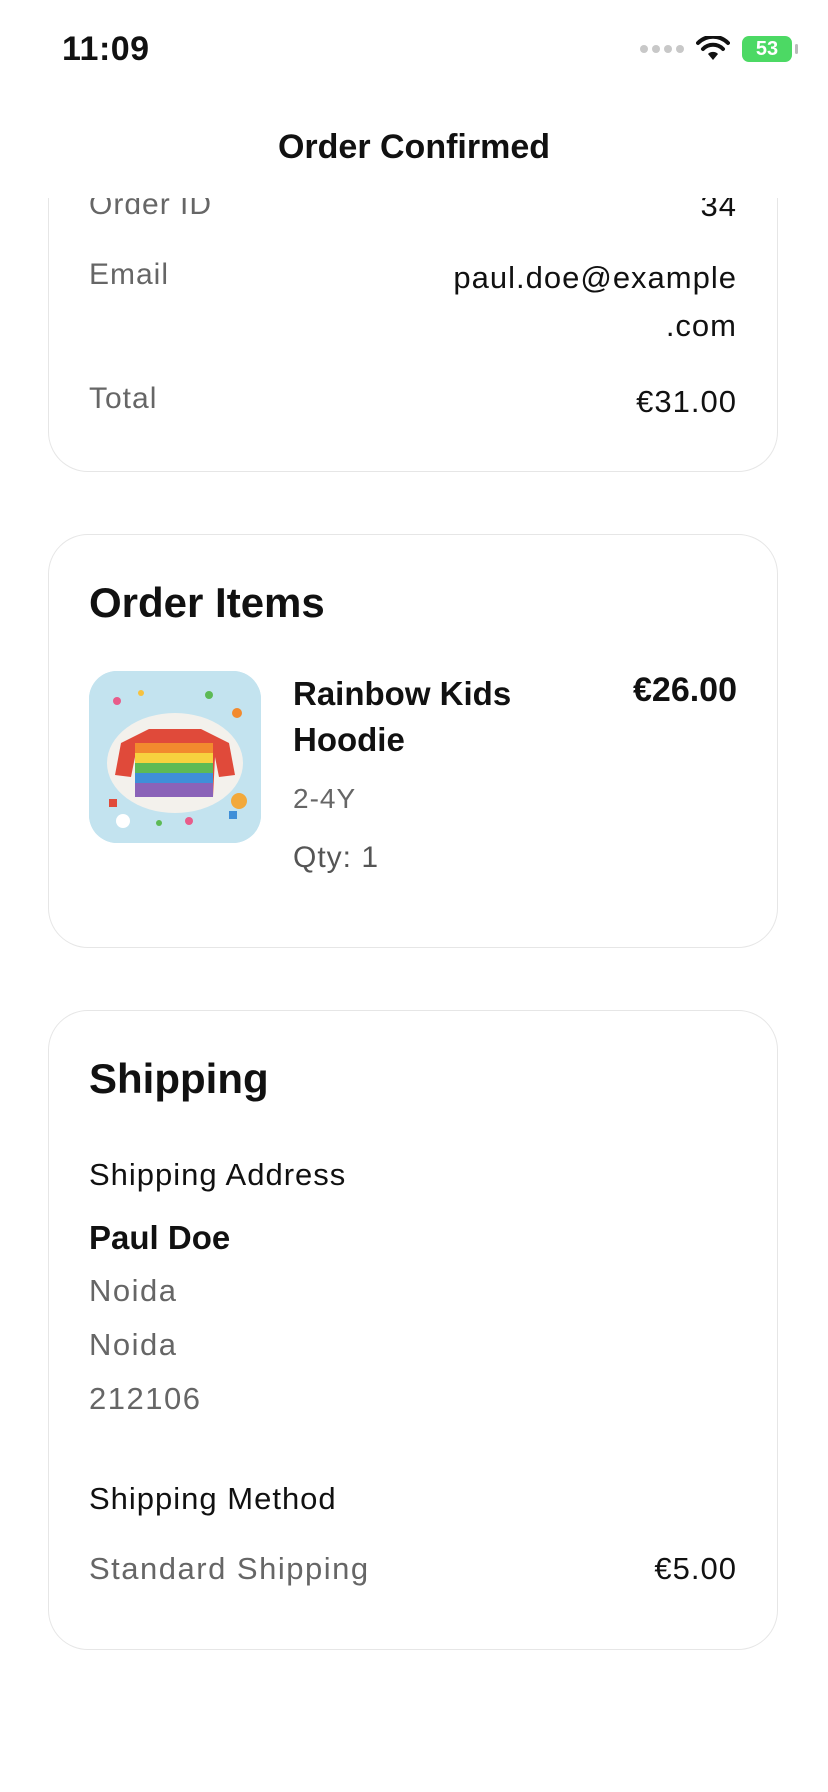  Describe the element at coordinates (414, 147) in the screenshot. I see `page-title: Order Confirmed` at that location.